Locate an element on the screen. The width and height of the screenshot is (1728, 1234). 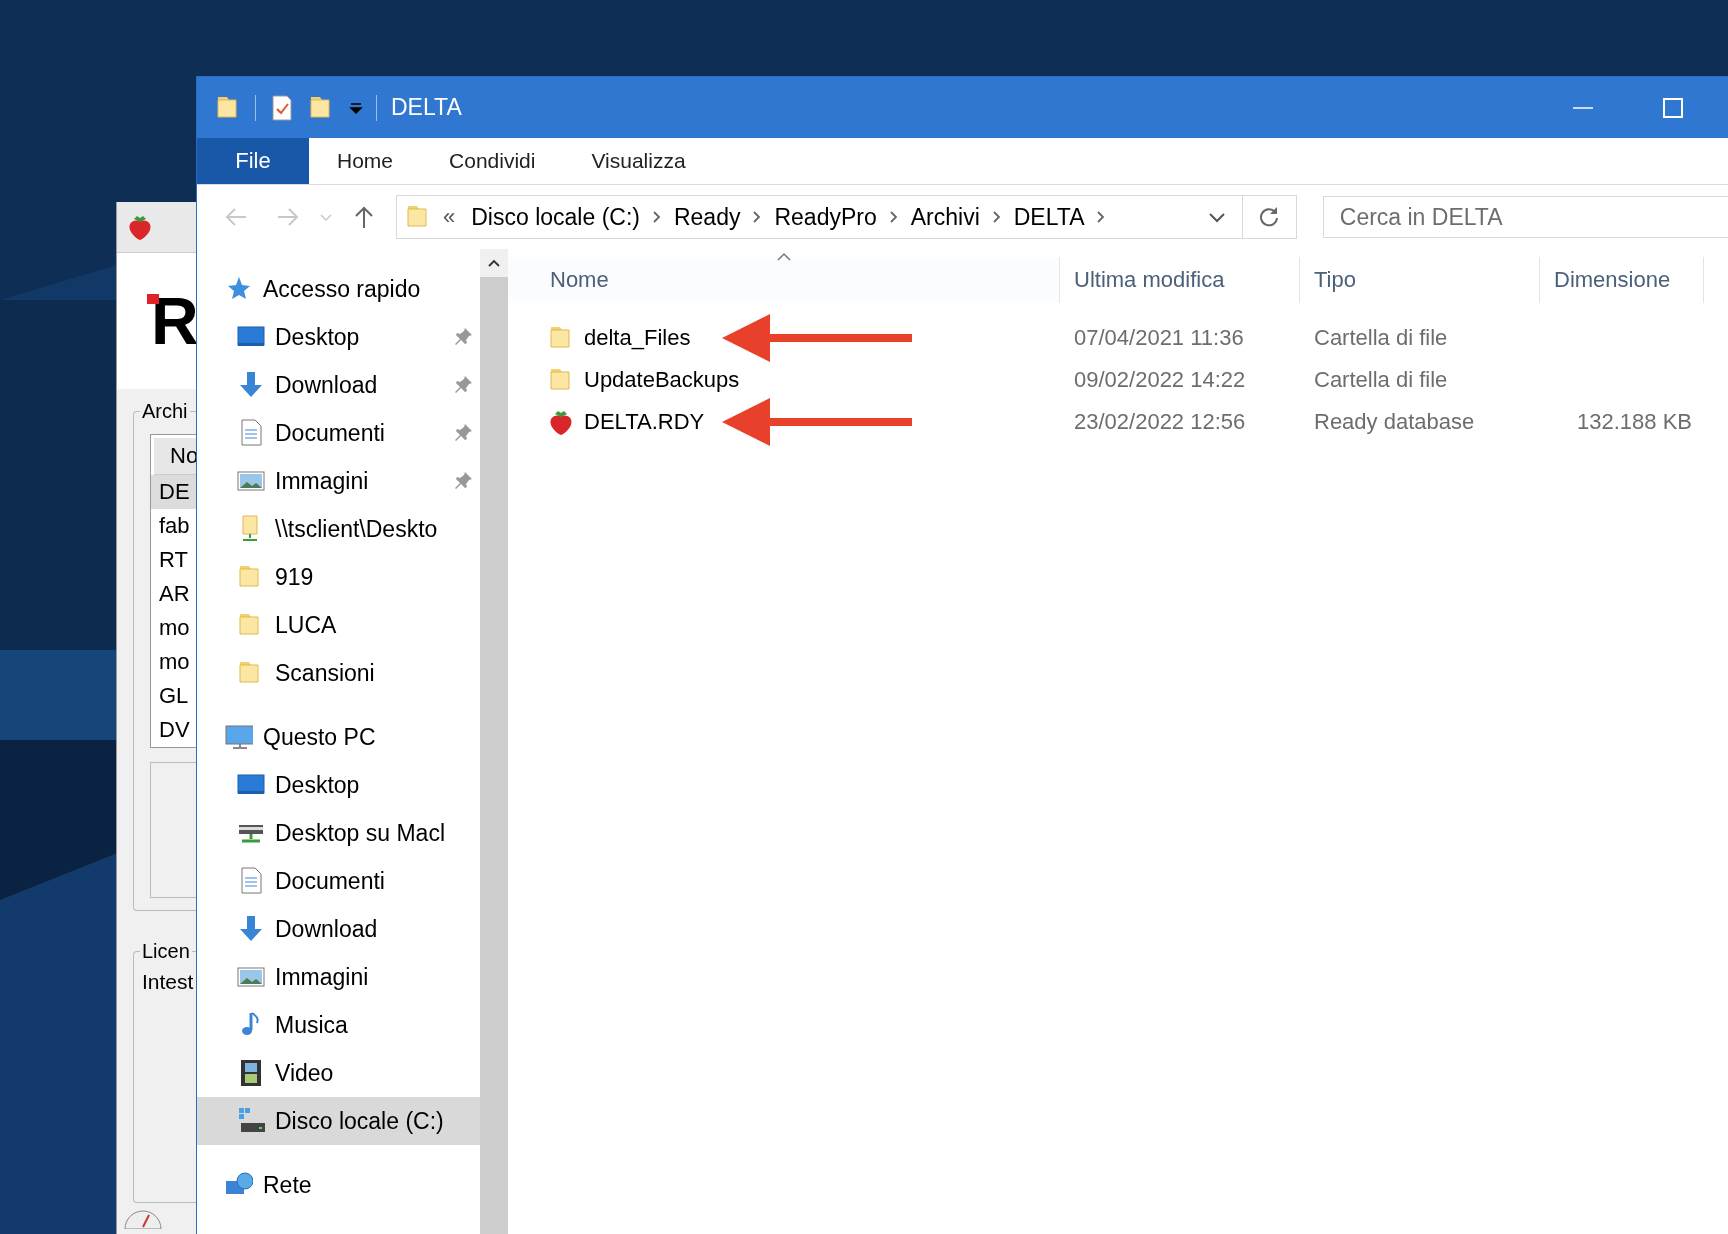
file-name: DELTA.RDY is located at coordinates (644, 422).